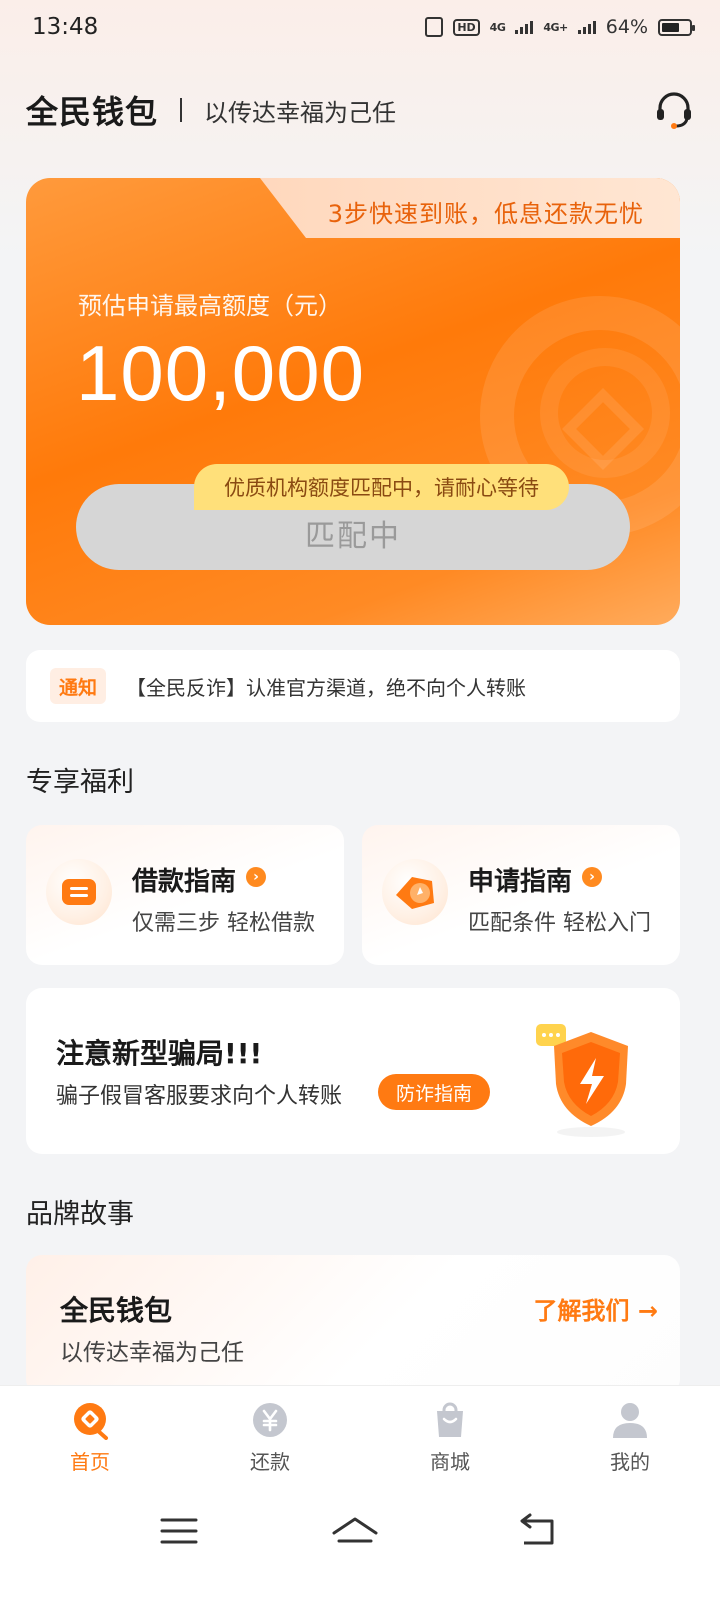 The height and width of the screenshot is (1600, 720). I want to click on fraud-title: 注意新型骗局!!!, so click(159, 1053).